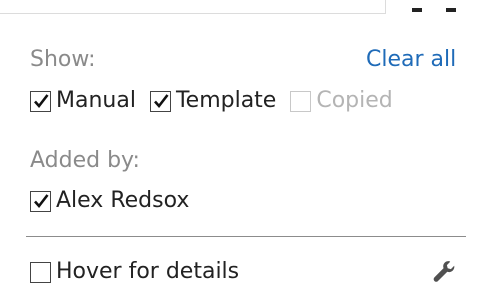 Image resolution: width=485 pixels, height=307 pixels. What do you see at coordinates (411, 60) in the screenshot?
I see `clear-all-link: Clear all` at bounding box center [411, 60].